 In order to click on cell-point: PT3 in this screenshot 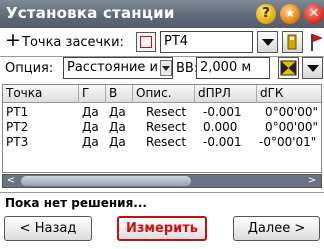, I will do `click(17, 142)`.